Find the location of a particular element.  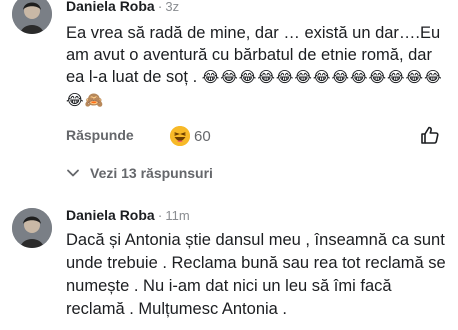

view-replies-link: Vezi 13 răspunsuri is located at coordinates (139, 173).